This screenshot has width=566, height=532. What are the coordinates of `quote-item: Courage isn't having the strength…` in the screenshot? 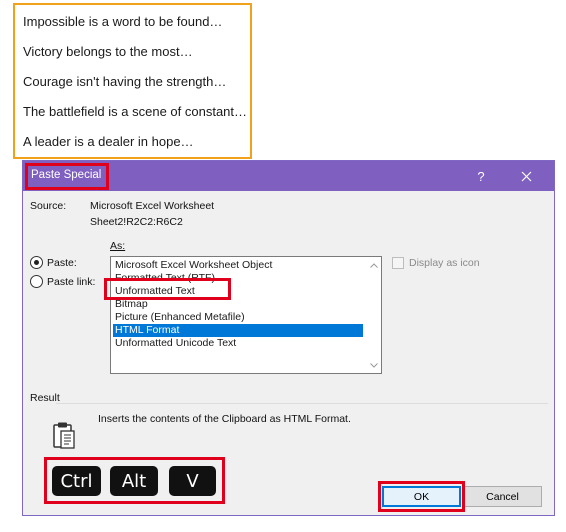 It's located at (125, 81).